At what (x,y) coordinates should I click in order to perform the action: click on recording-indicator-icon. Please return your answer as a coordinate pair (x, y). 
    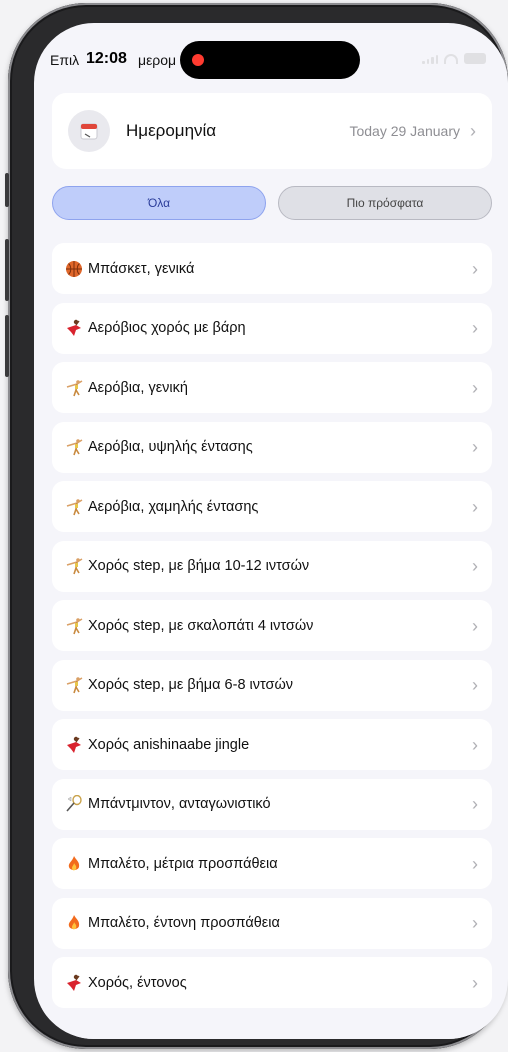
    Looking at the image, I should click on (198, 60).